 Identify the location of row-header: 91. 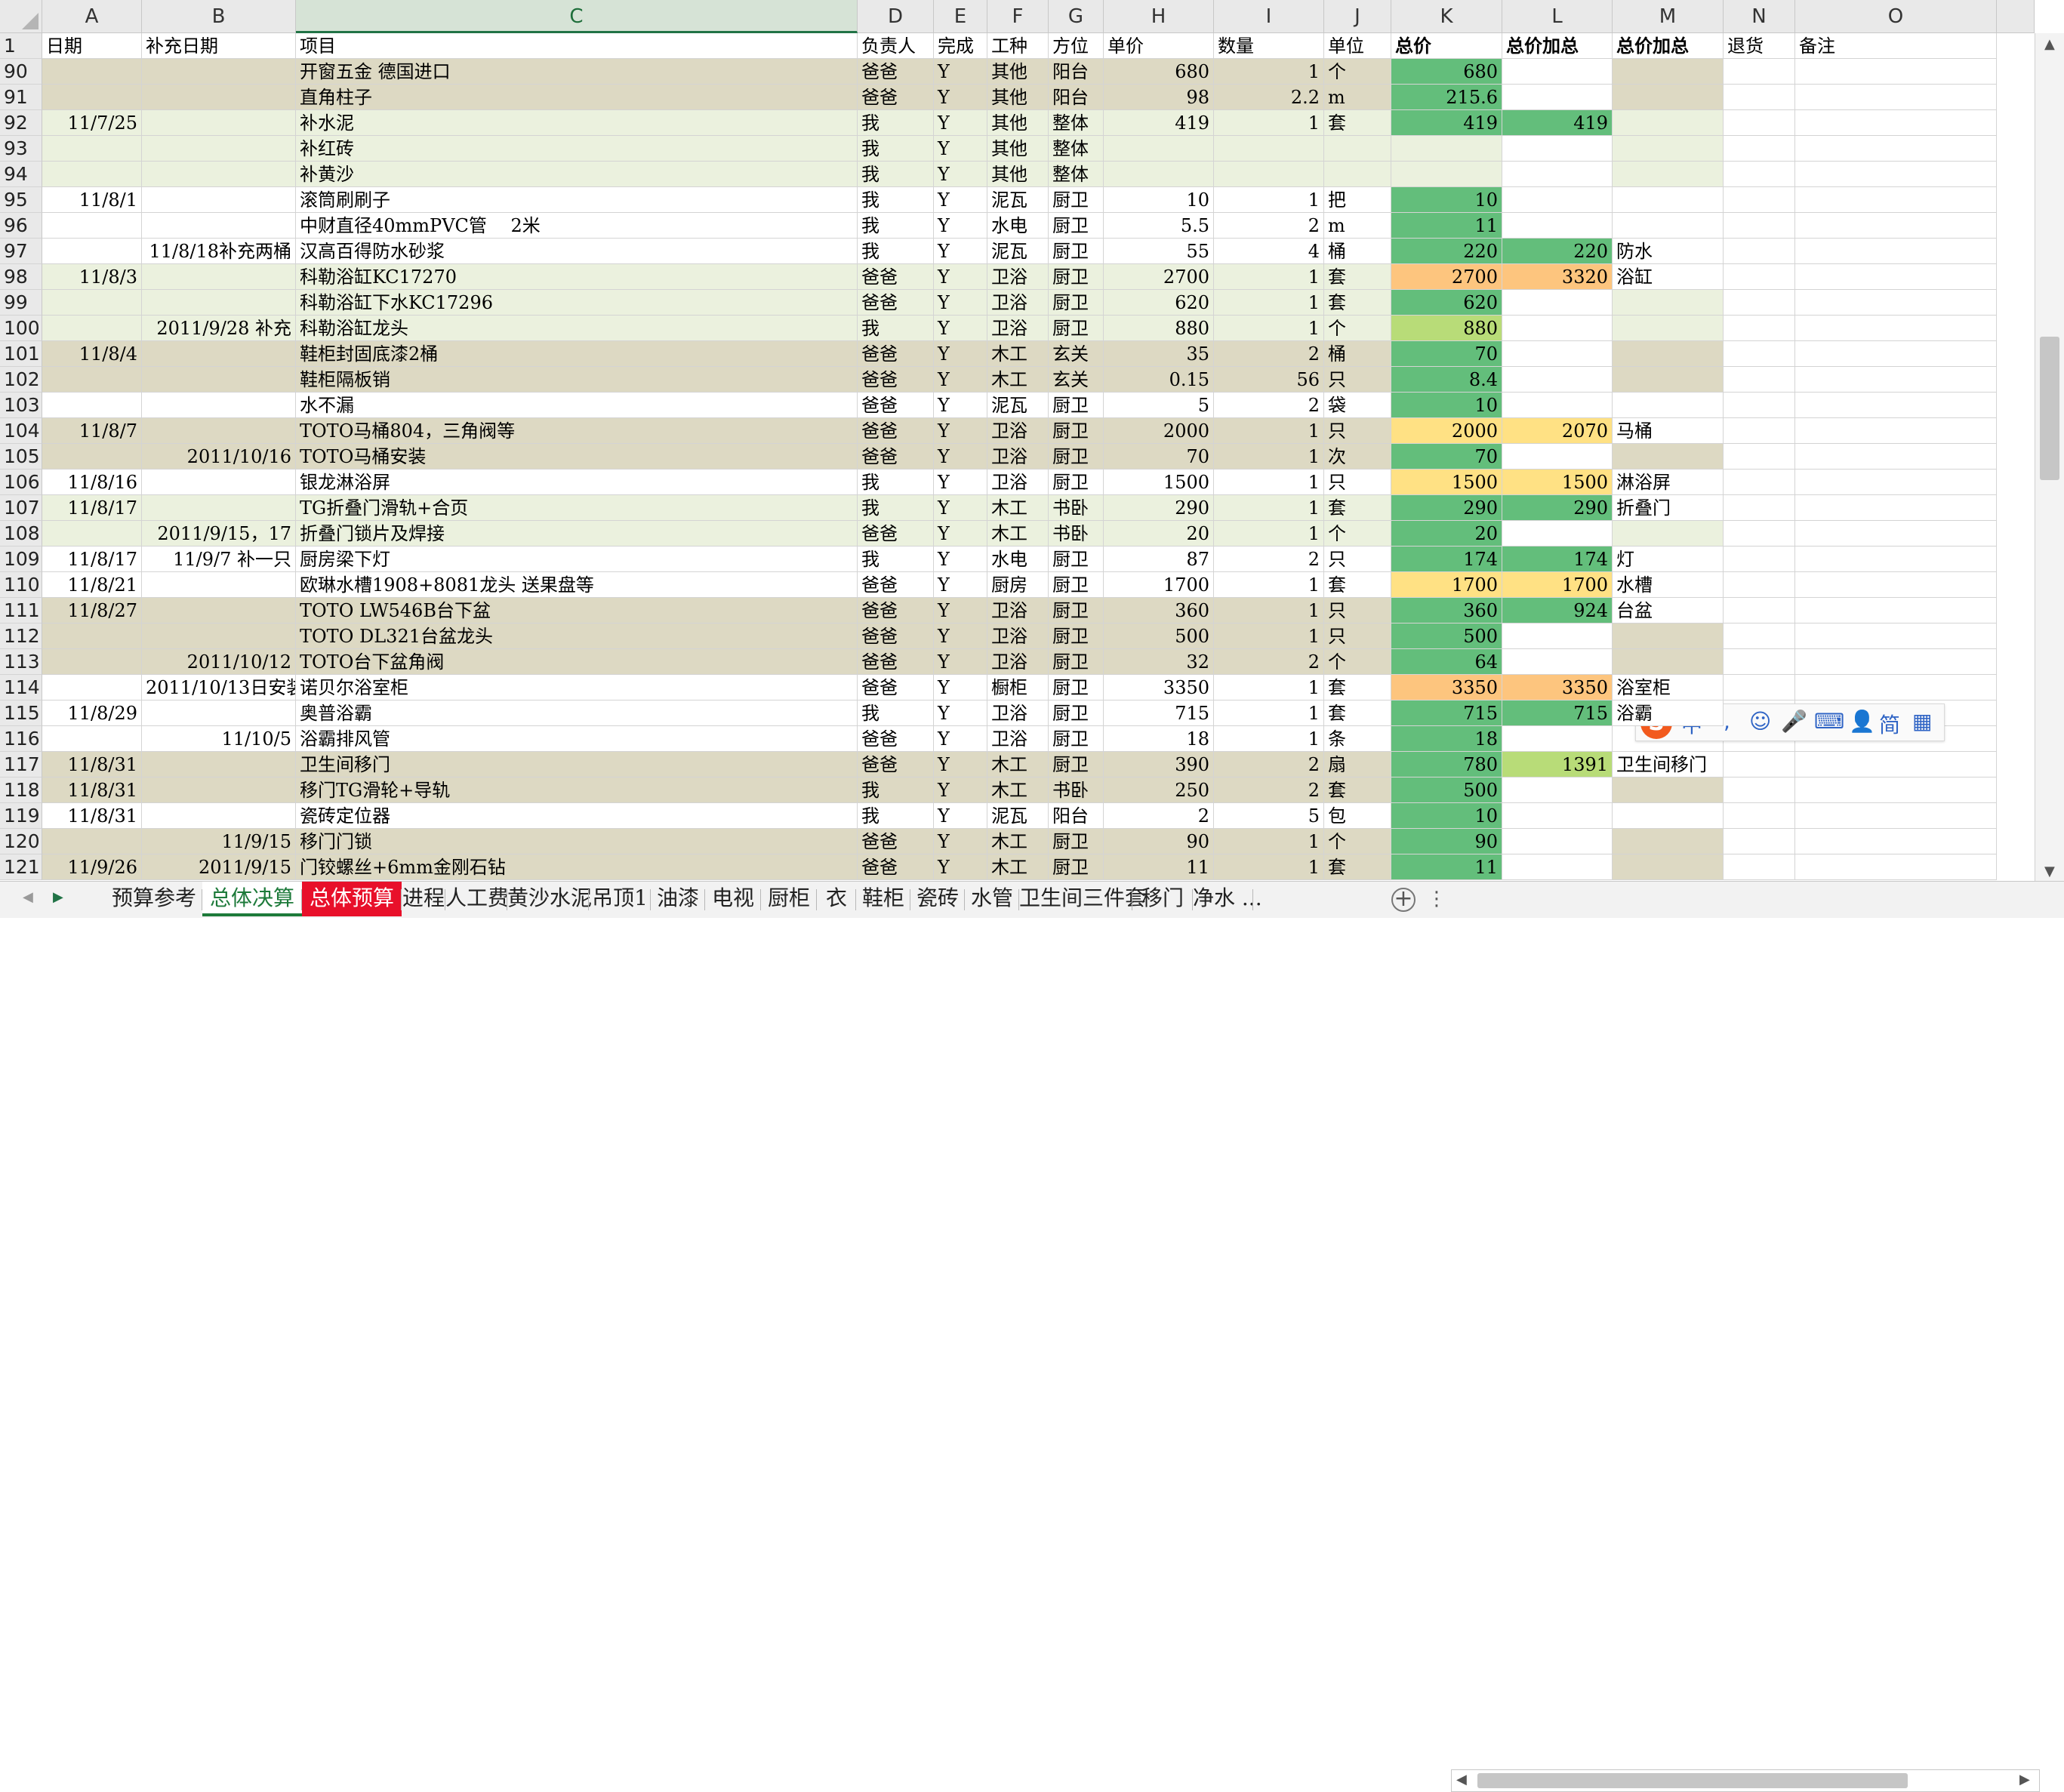
(21, 97).